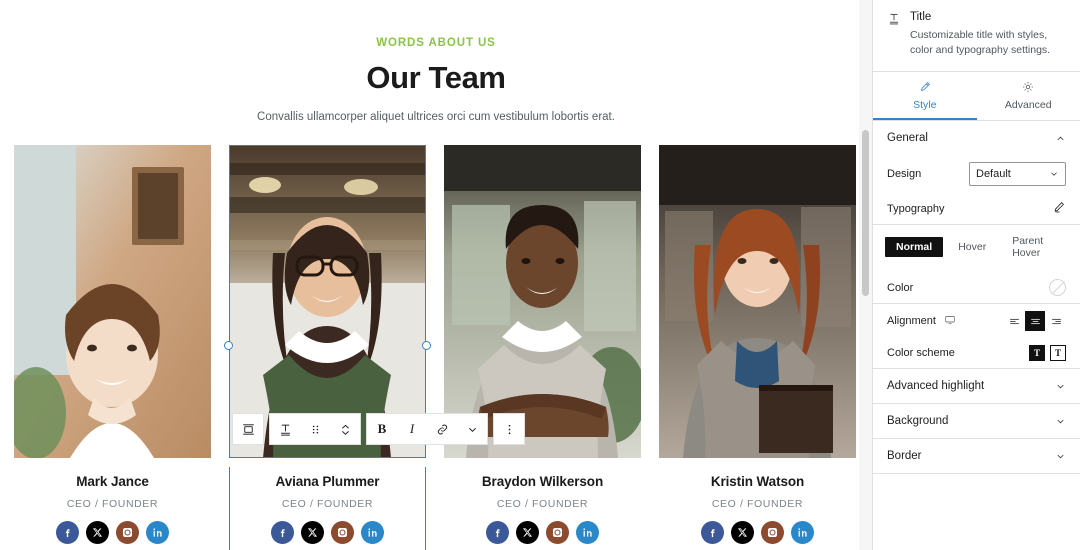 This screenshot has height=550, width=1080. I want to click on drag-dots-icon, so click(315, 429).